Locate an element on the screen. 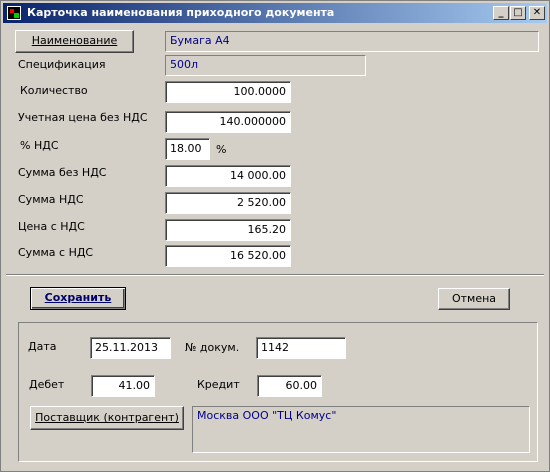 This screenshot has height=472, width=550. price-field: 140.000000 is located at coordinates (228, 122).